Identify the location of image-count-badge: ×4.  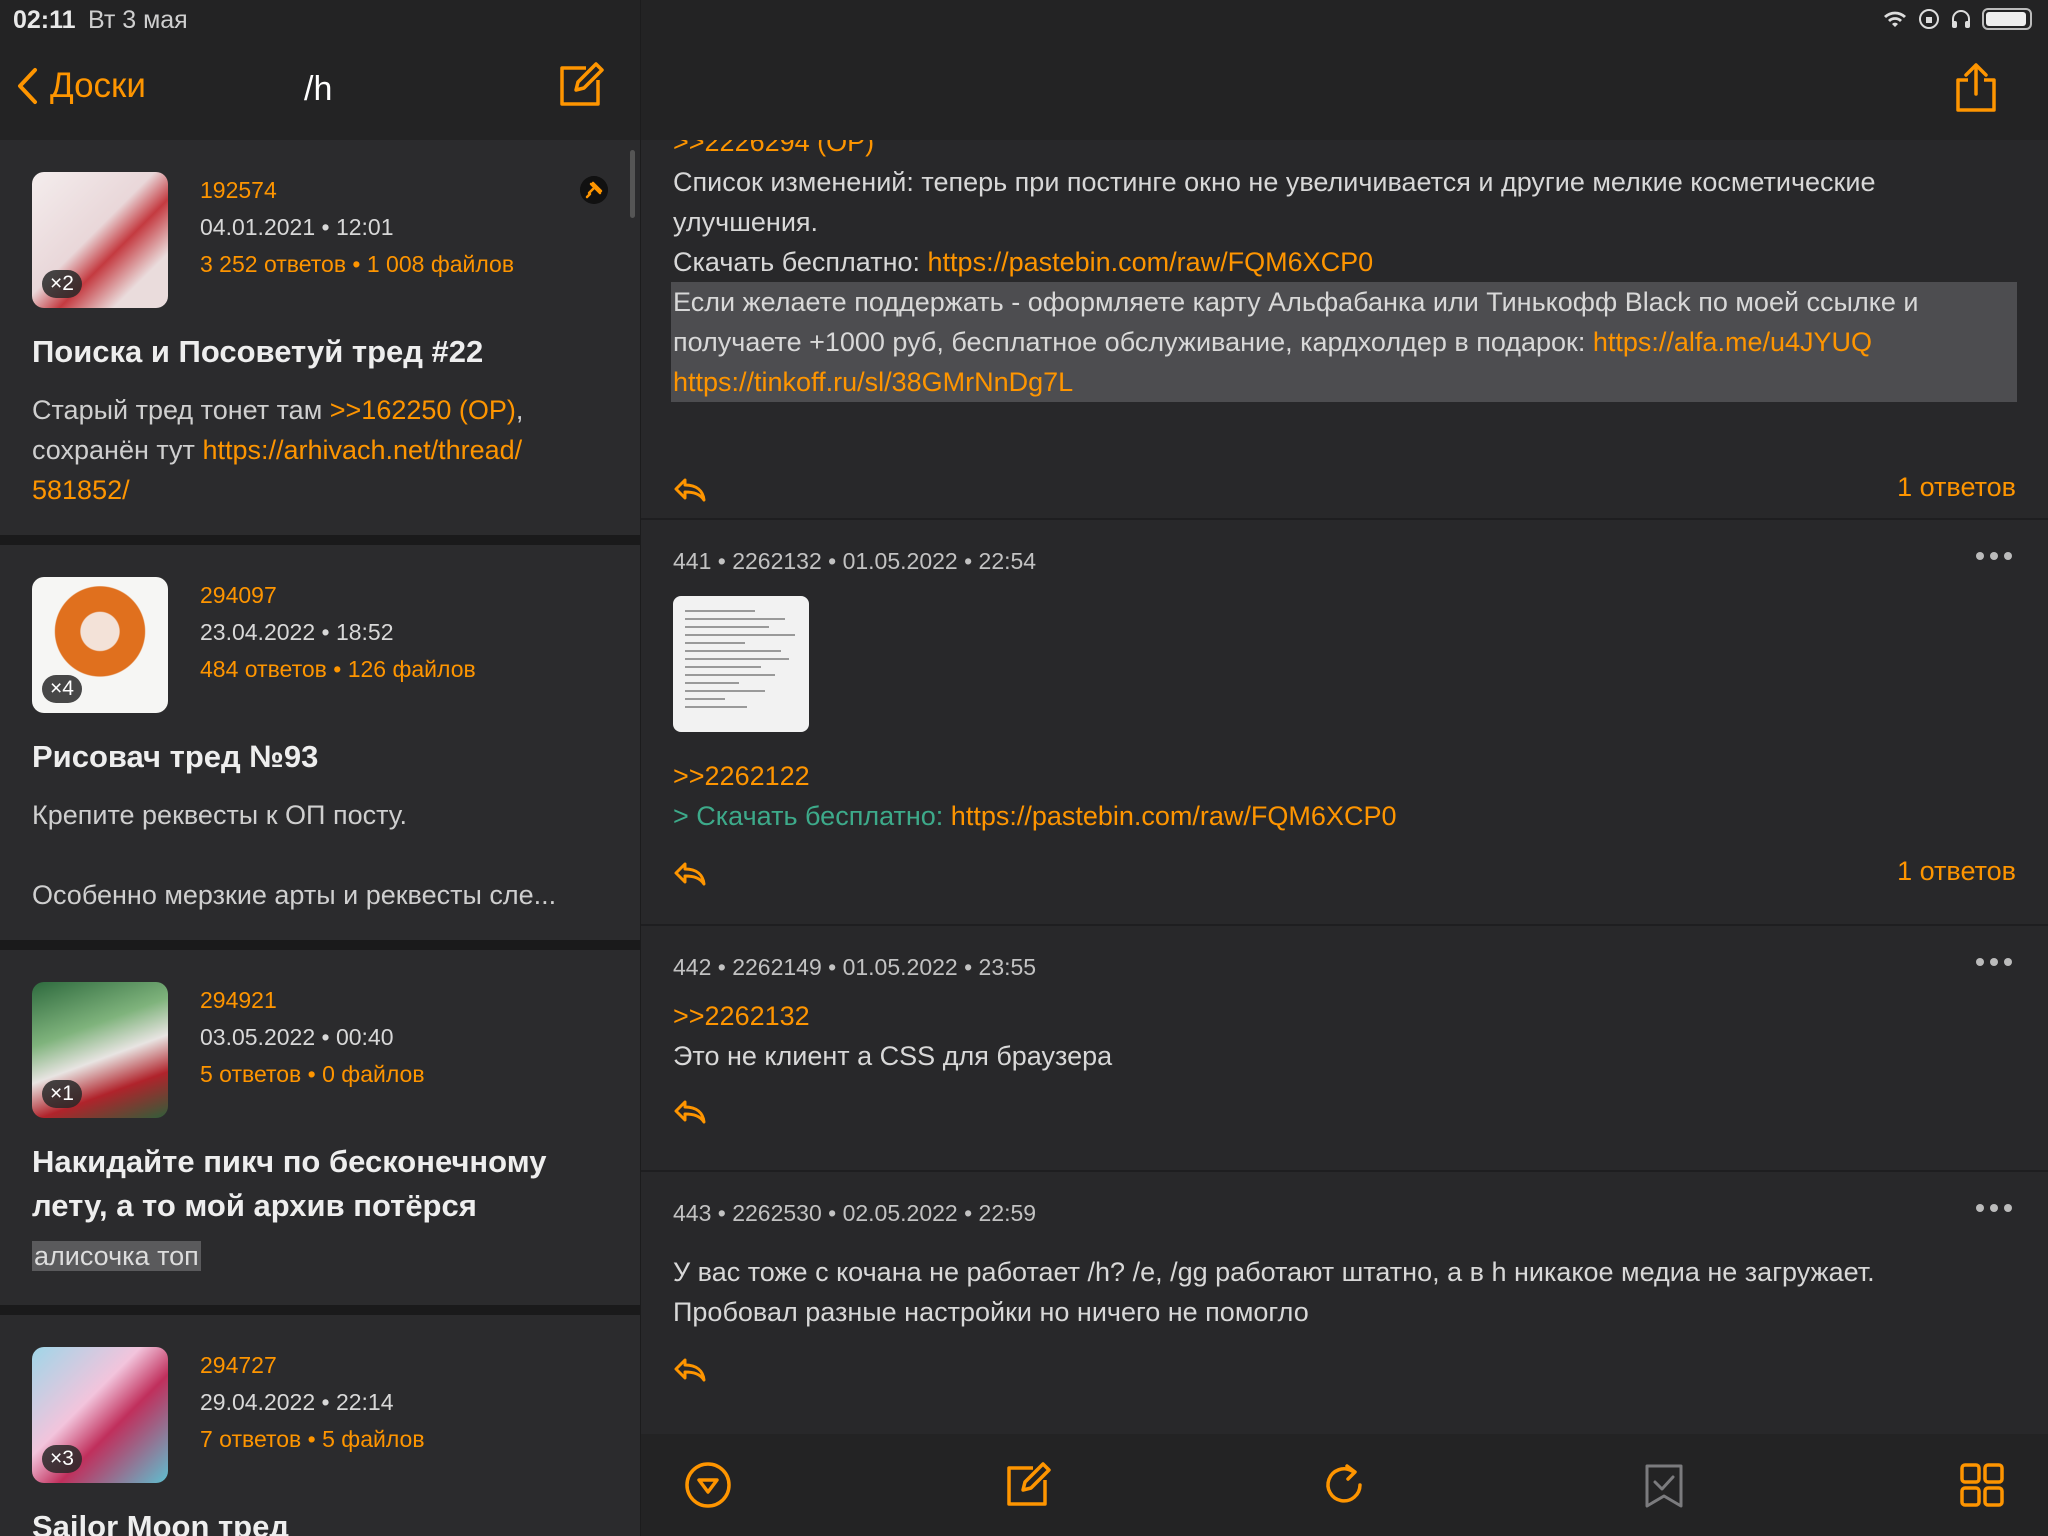
(62, 689).